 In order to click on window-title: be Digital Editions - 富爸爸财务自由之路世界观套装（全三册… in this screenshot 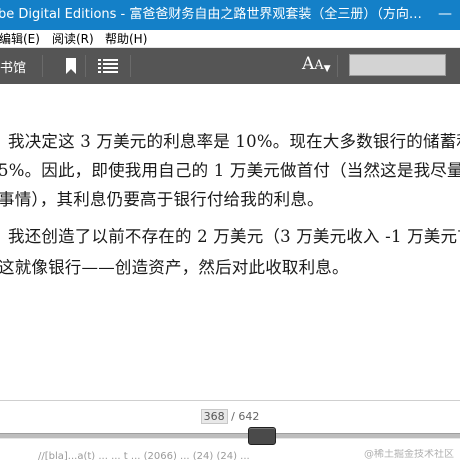, I will do `click(211, 14)`.